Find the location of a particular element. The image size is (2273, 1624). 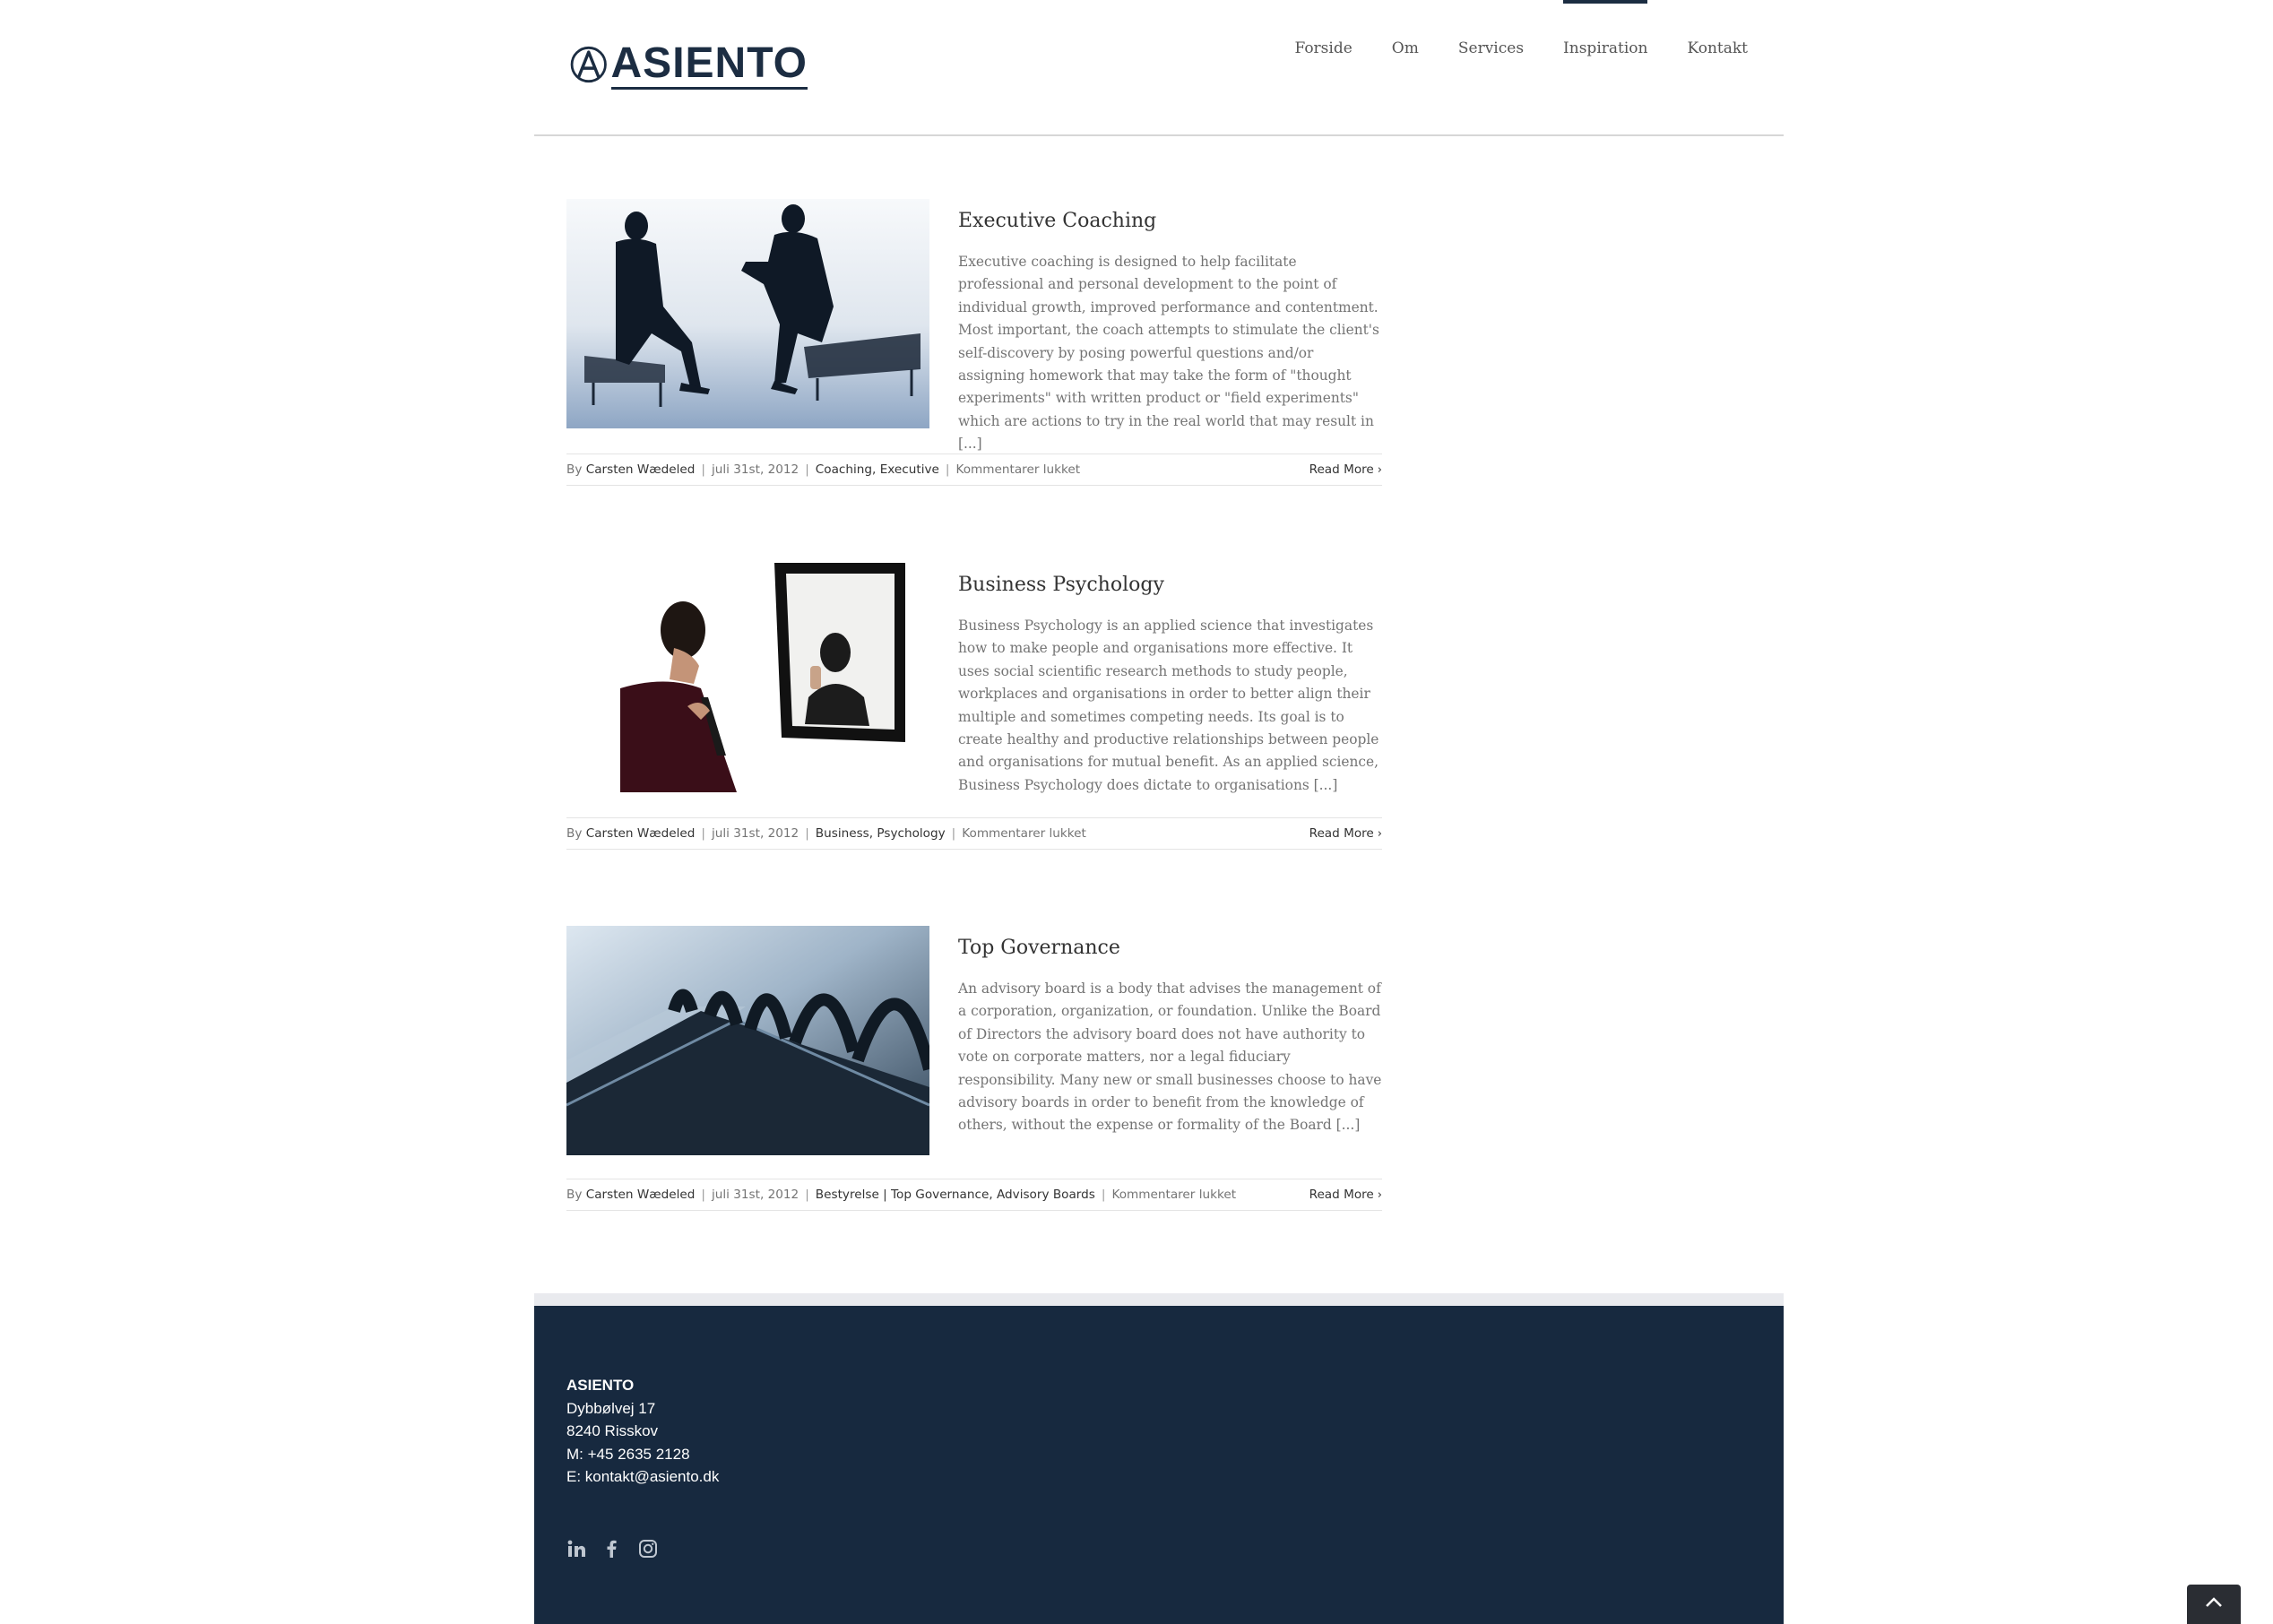

nav-om: Om is located at coordinates (1405, 49).